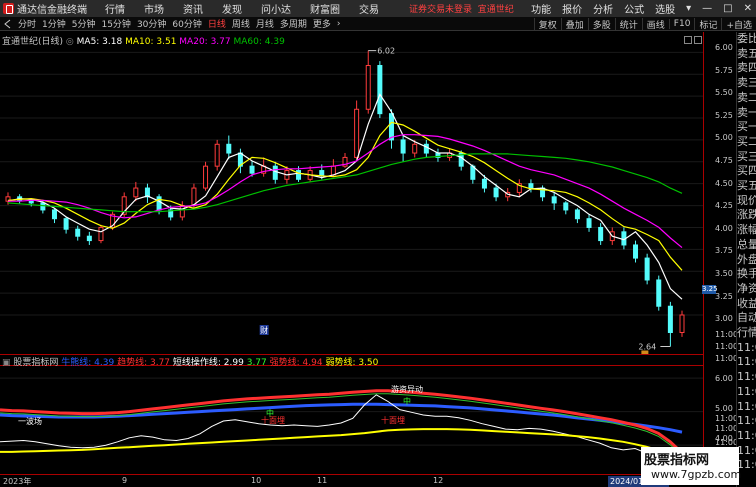 Image resolution: width=756 pixels, height=487 pixels. I want to click on menu-discover: 发现, so click(232, 8).